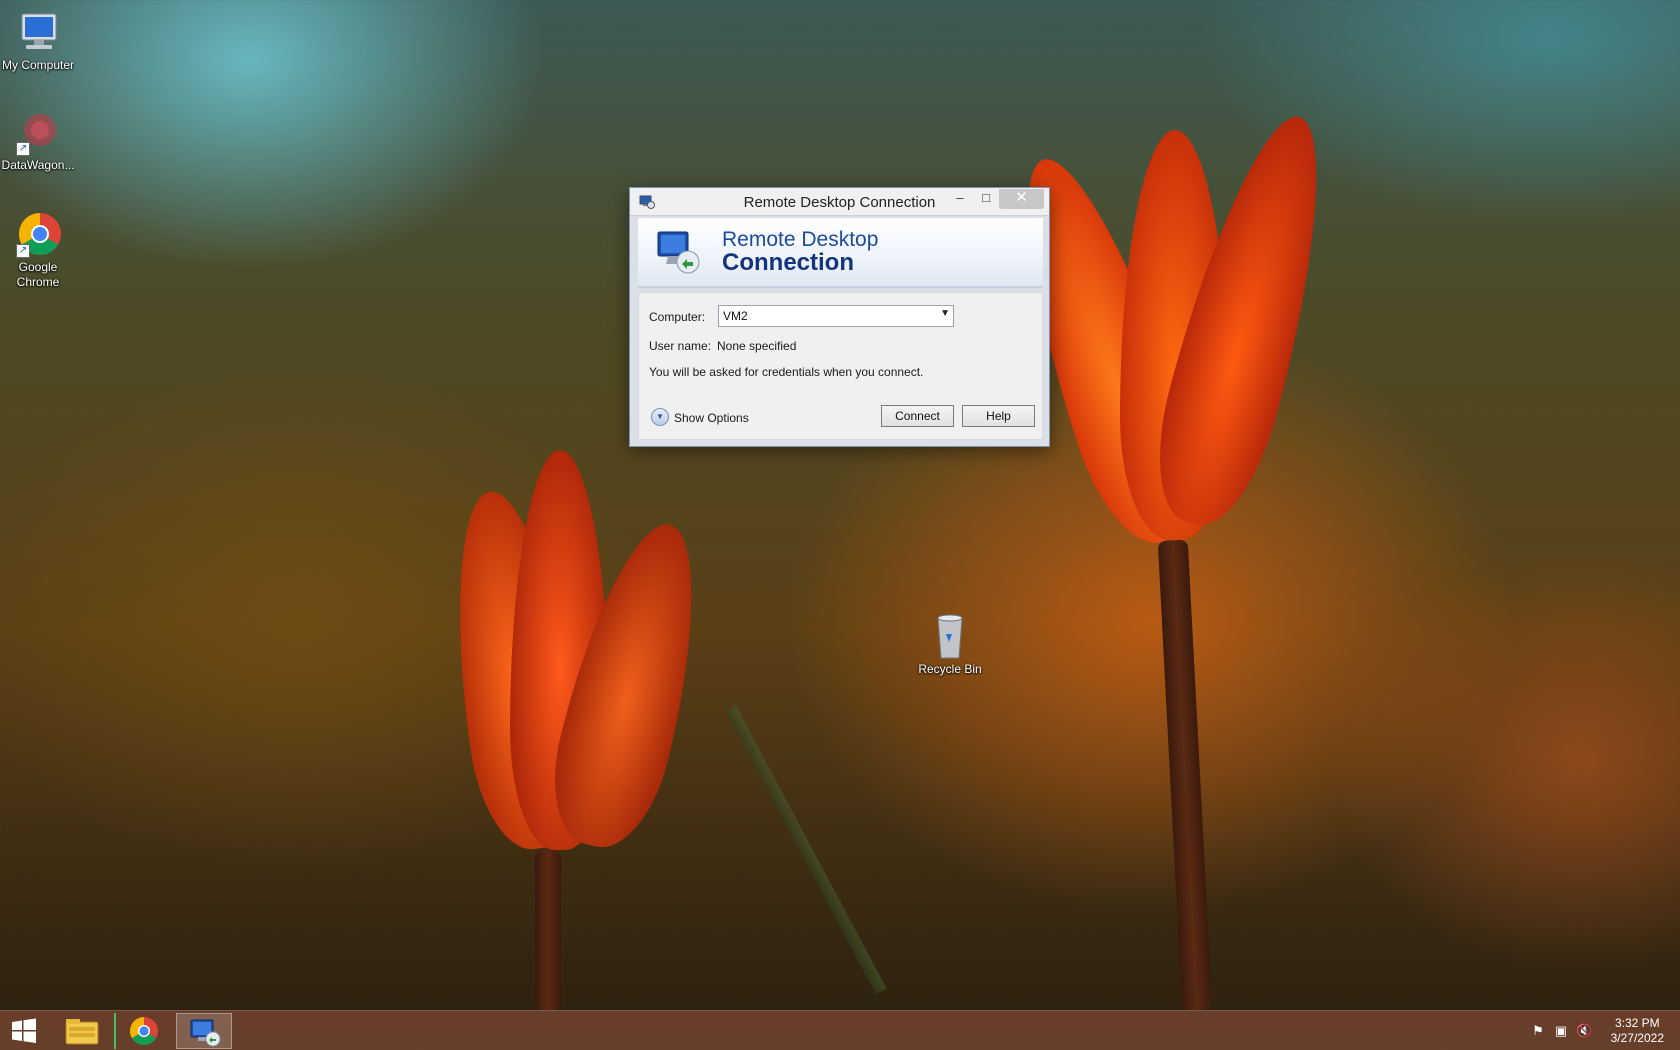 Image resolution: width=1680 pixels, height=1050 pixels. I want to click on taskbar-file-explorer, so click(82, 1031).